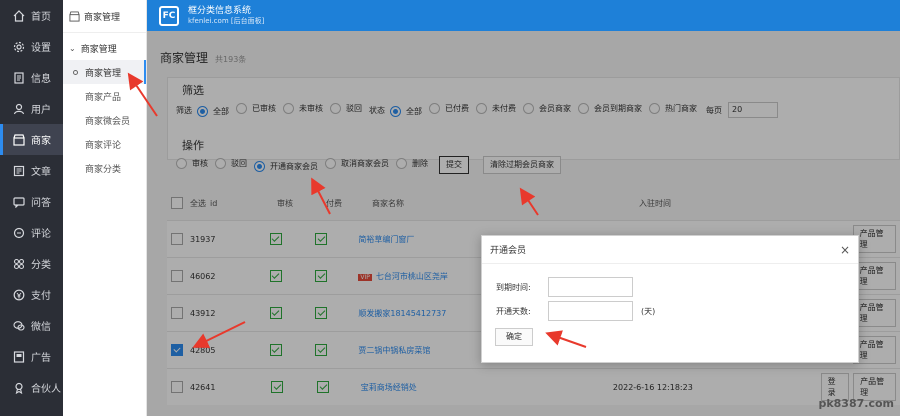  I want to click on confirm-button: 确定, so click(514, 337).